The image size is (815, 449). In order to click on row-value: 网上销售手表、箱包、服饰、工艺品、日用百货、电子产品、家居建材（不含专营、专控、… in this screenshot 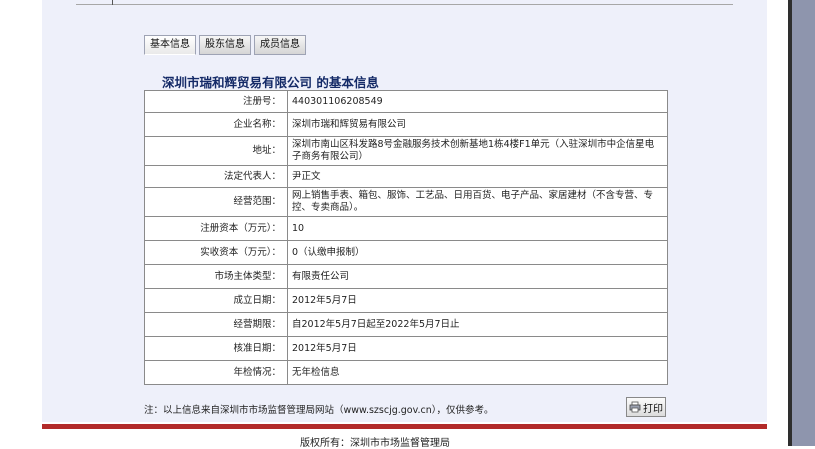, I will do `click(477, 202)`.